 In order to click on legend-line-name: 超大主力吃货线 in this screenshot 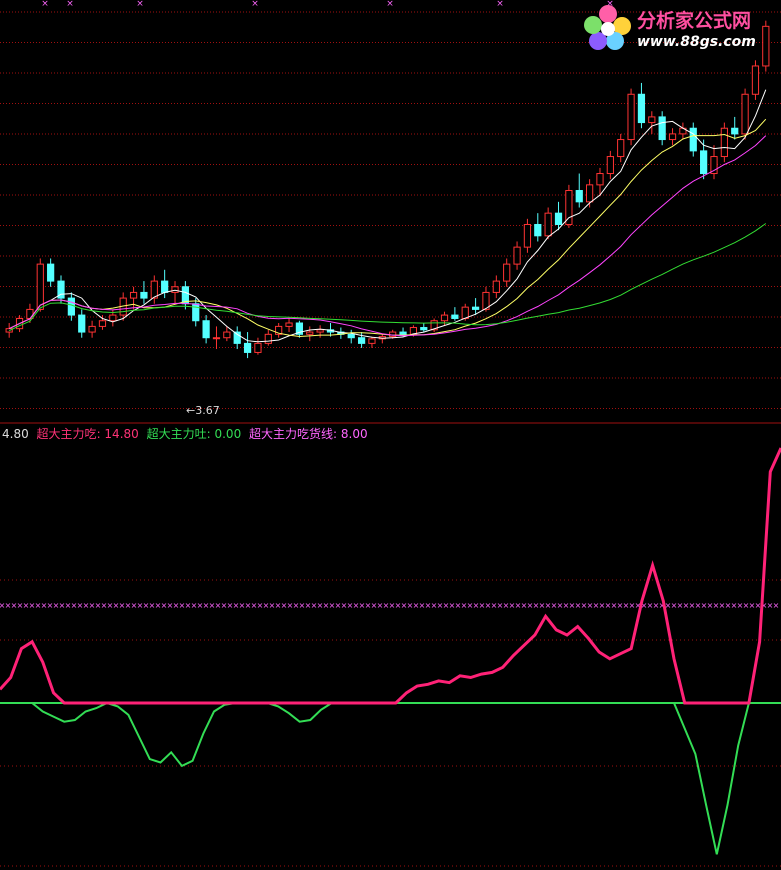, I will do `click(291, 434)`.